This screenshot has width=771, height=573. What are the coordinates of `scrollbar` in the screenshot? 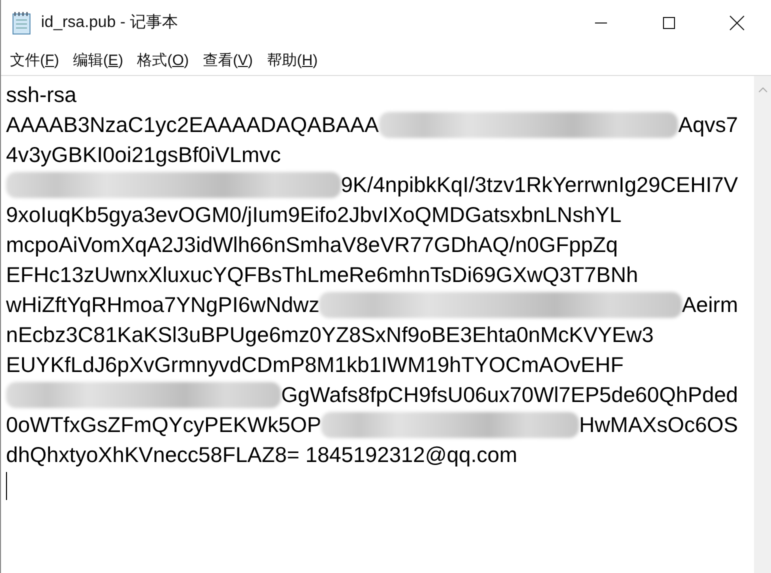 It's located at (762, 324).